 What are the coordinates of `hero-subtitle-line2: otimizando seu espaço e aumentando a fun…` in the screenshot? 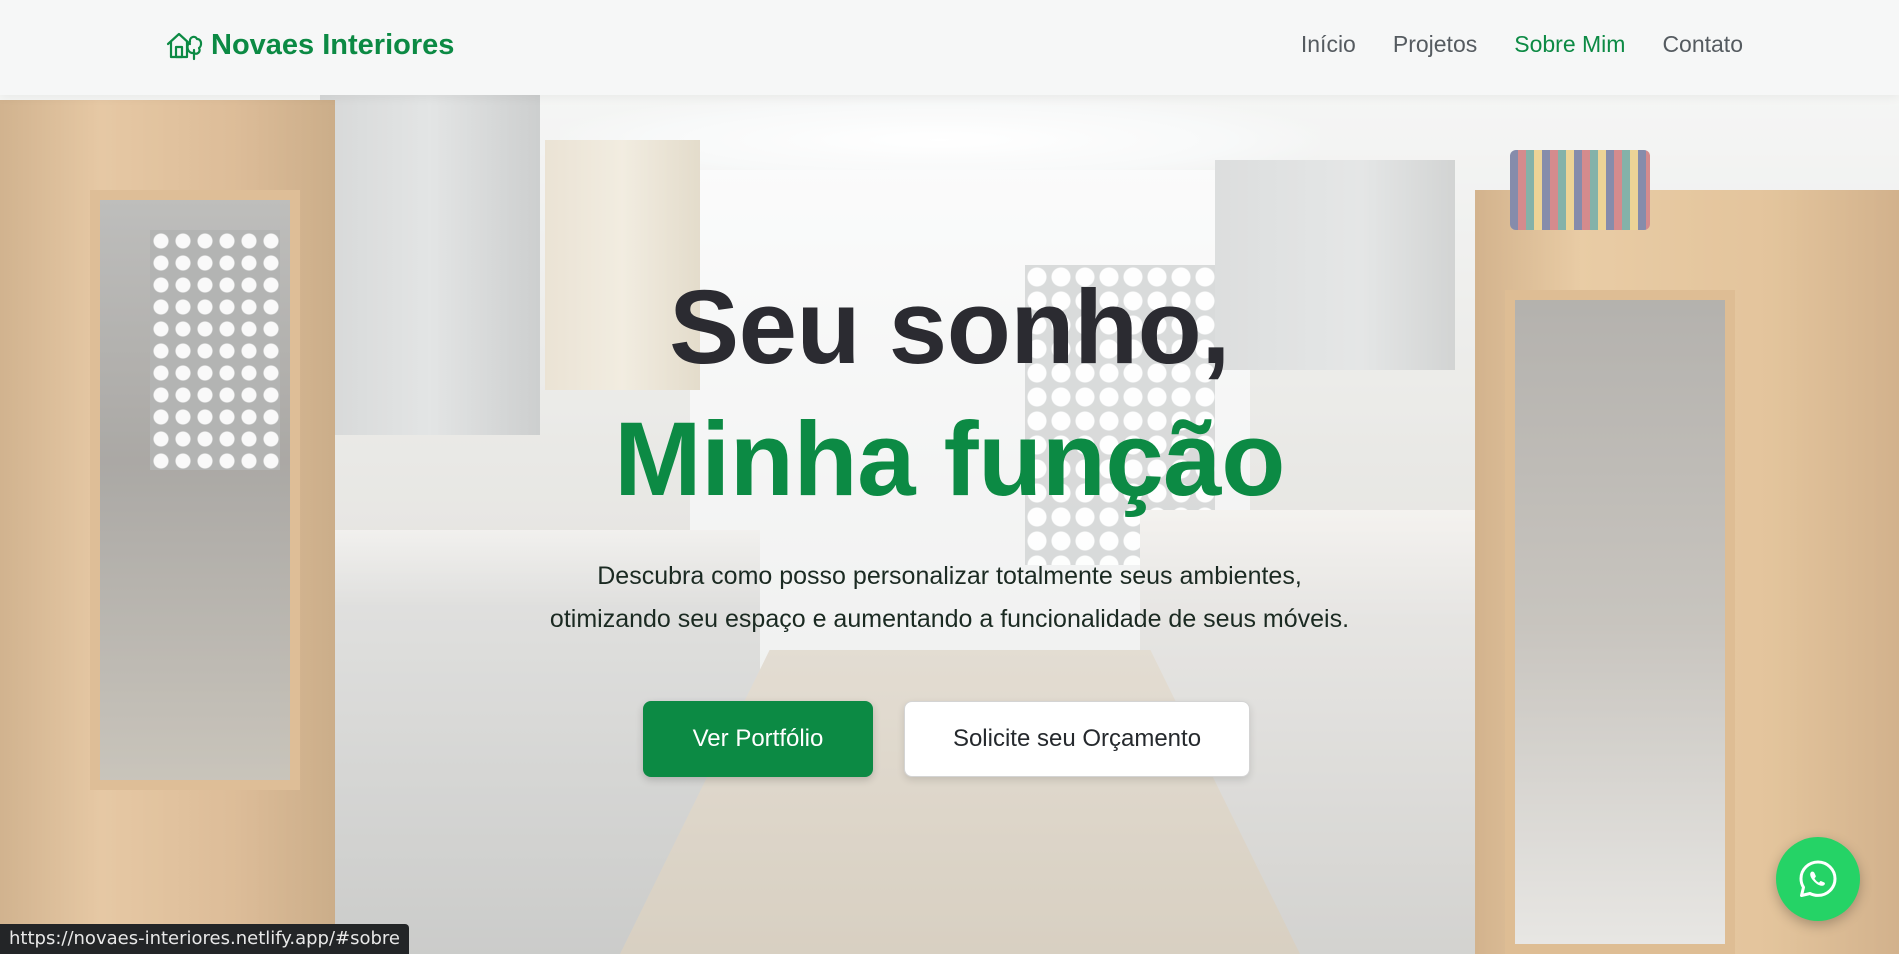 It's located at (949, 619).